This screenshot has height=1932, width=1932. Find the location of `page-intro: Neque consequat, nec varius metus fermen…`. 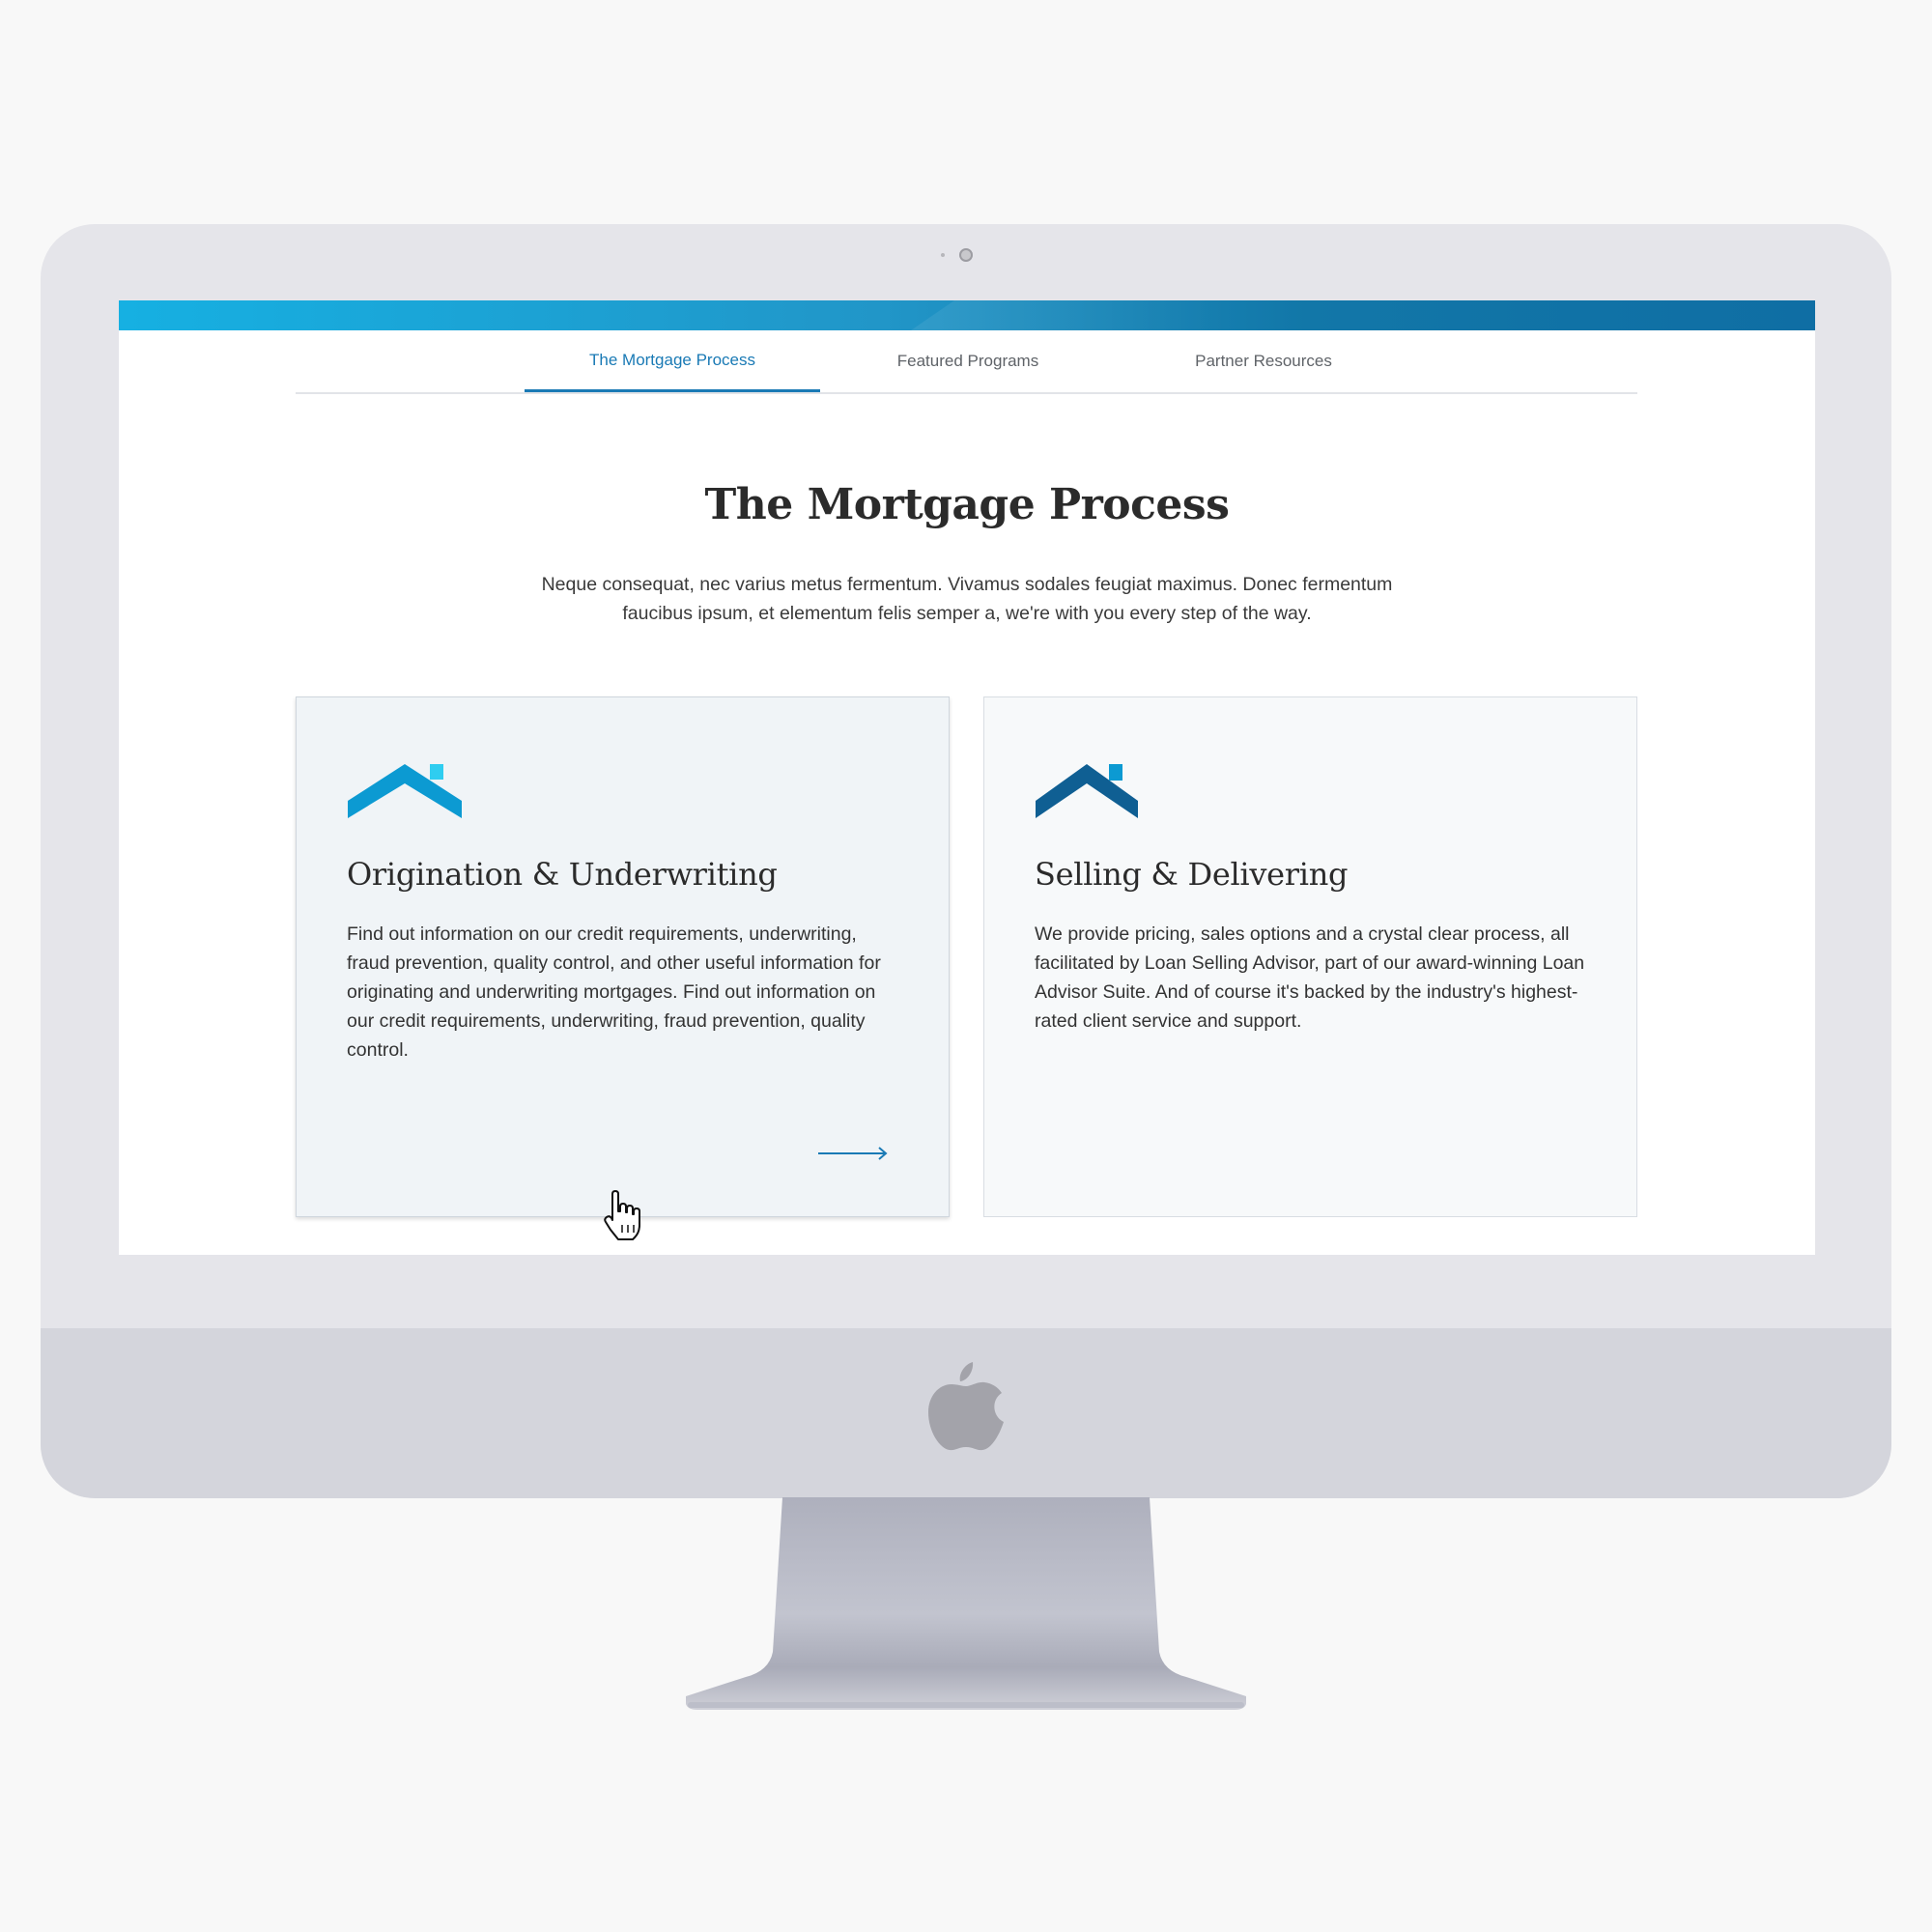

page-intro: Neque consequat, nec varius metus fermen… is located at coordinates (967, 599).